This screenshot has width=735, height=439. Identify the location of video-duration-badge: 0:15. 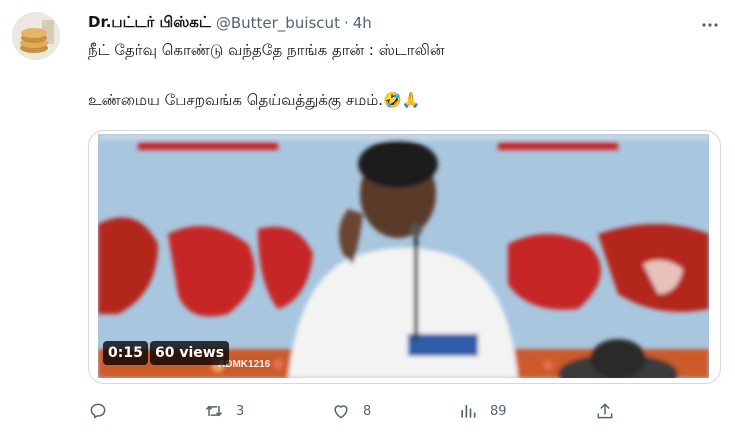
(125, 353).